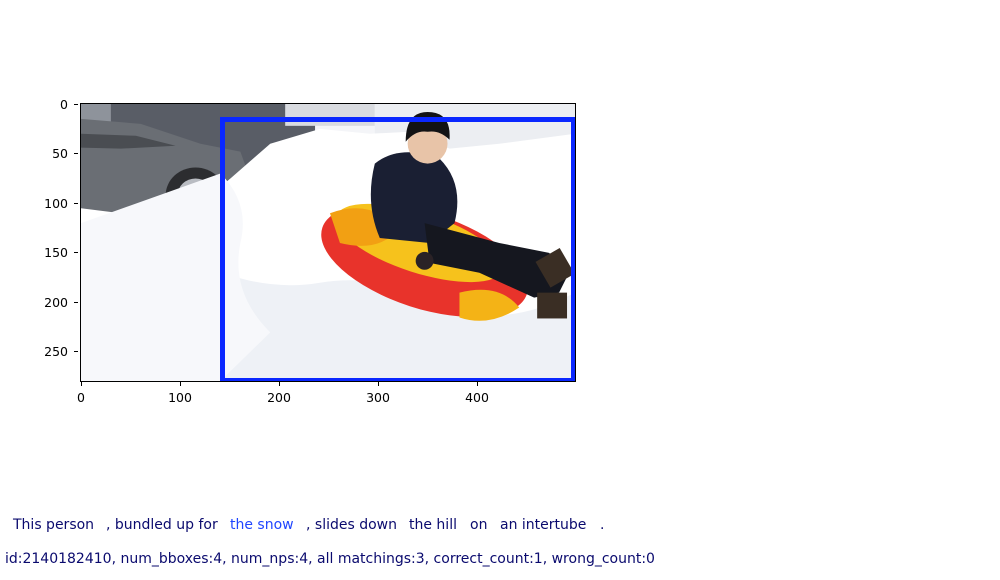 The width and height of the screenshot is (1000, 580). I want to click on y-tick-label: 200, so click(56, 302).